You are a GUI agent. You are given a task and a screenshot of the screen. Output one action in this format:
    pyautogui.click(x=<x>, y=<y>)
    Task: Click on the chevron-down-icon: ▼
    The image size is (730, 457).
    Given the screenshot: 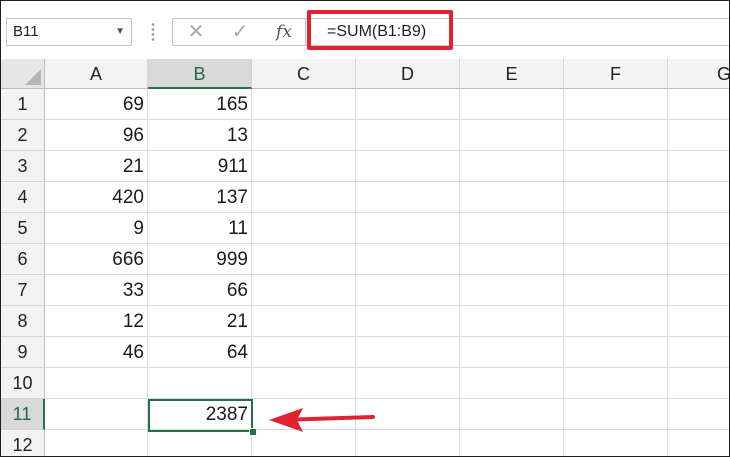 What is the action you would take?
    pyautogui.click(x=120, y=32)
    